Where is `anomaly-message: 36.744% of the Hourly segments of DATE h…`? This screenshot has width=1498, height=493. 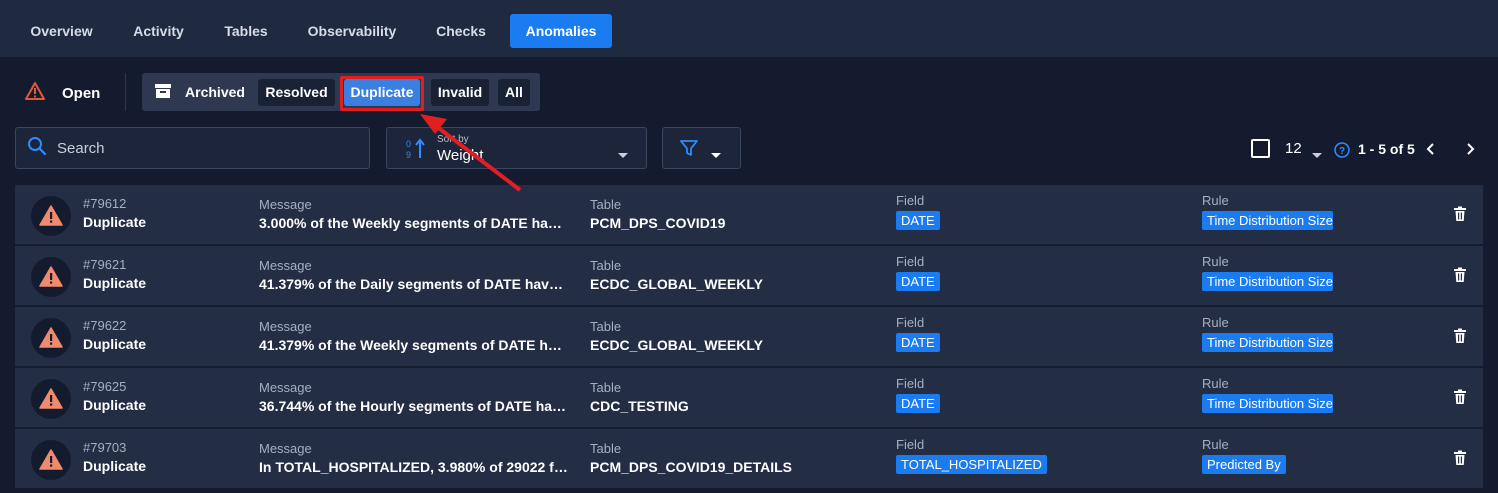
anomaly-message: 36.744% of the Hourly segments of DATE h… is located at coordinates (414, 406).